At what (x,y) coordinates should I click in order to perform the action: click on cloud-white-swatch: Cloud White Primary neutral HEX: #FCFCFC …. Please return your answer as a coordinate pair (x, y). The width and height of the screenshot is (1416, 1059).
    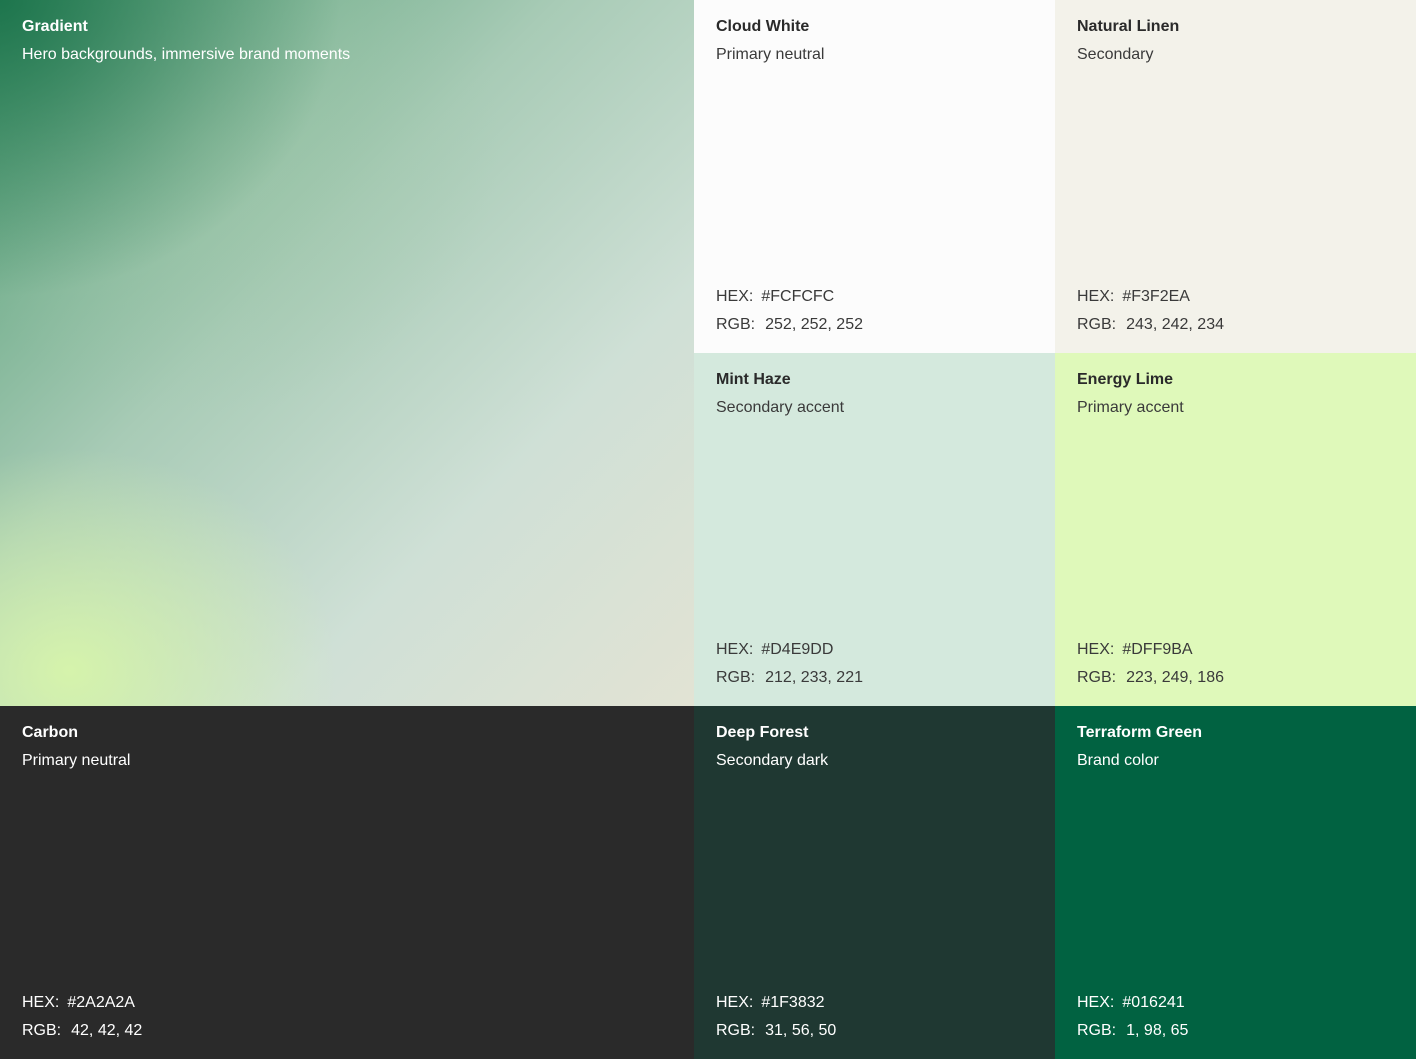
    Looking at the image, I should click on (874, 176).